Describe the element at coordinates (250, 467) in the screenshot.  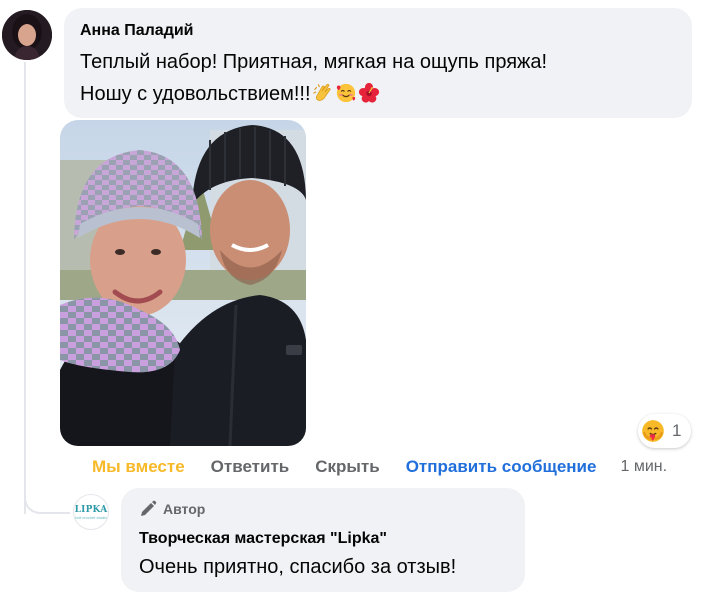
I see `reply-button: Ответить` at that location.